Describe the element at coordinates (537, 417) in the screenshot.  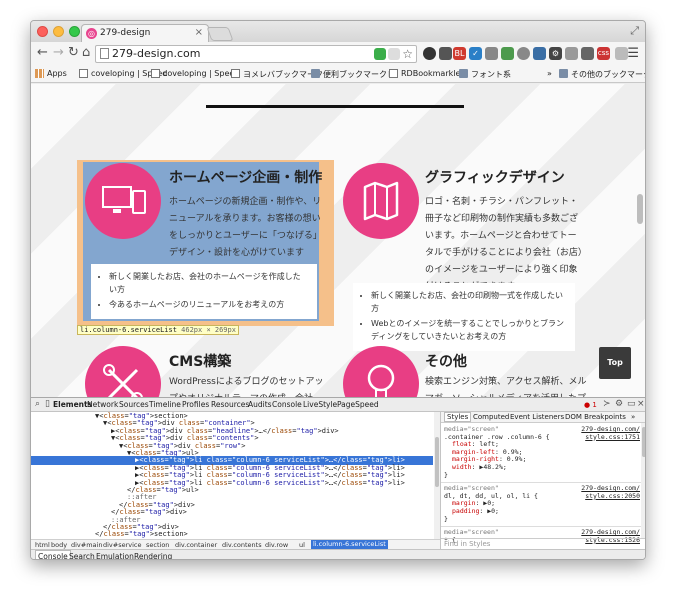
I see `tab-event-listeners: Event Listeners` at that location.